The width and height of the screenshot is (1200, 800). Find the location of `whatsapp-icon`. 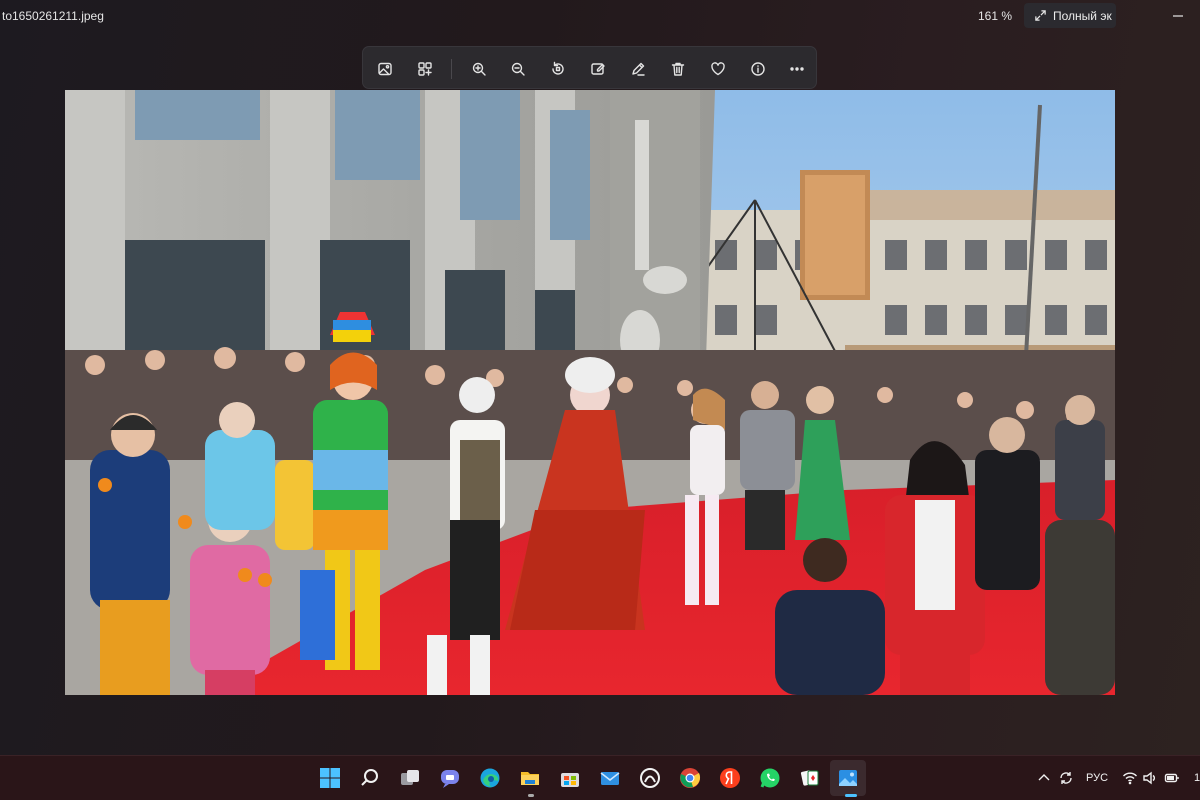

whatsapp-icon is located at coordinates (770, 778).